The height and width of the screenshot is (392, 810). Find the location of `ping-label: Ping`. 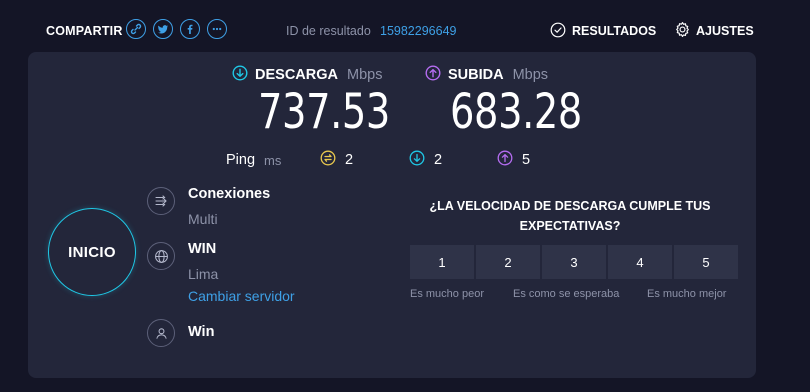

ping-label: Ping is located at coordinates (241, 160).